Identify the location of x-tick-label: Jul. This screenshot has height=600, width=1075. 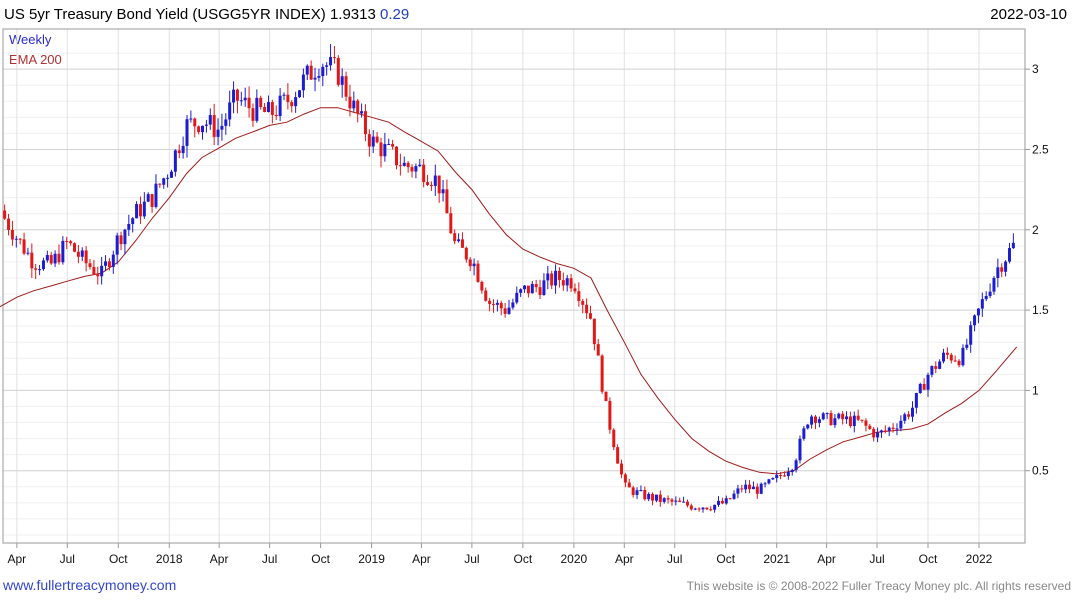
(67, 559).